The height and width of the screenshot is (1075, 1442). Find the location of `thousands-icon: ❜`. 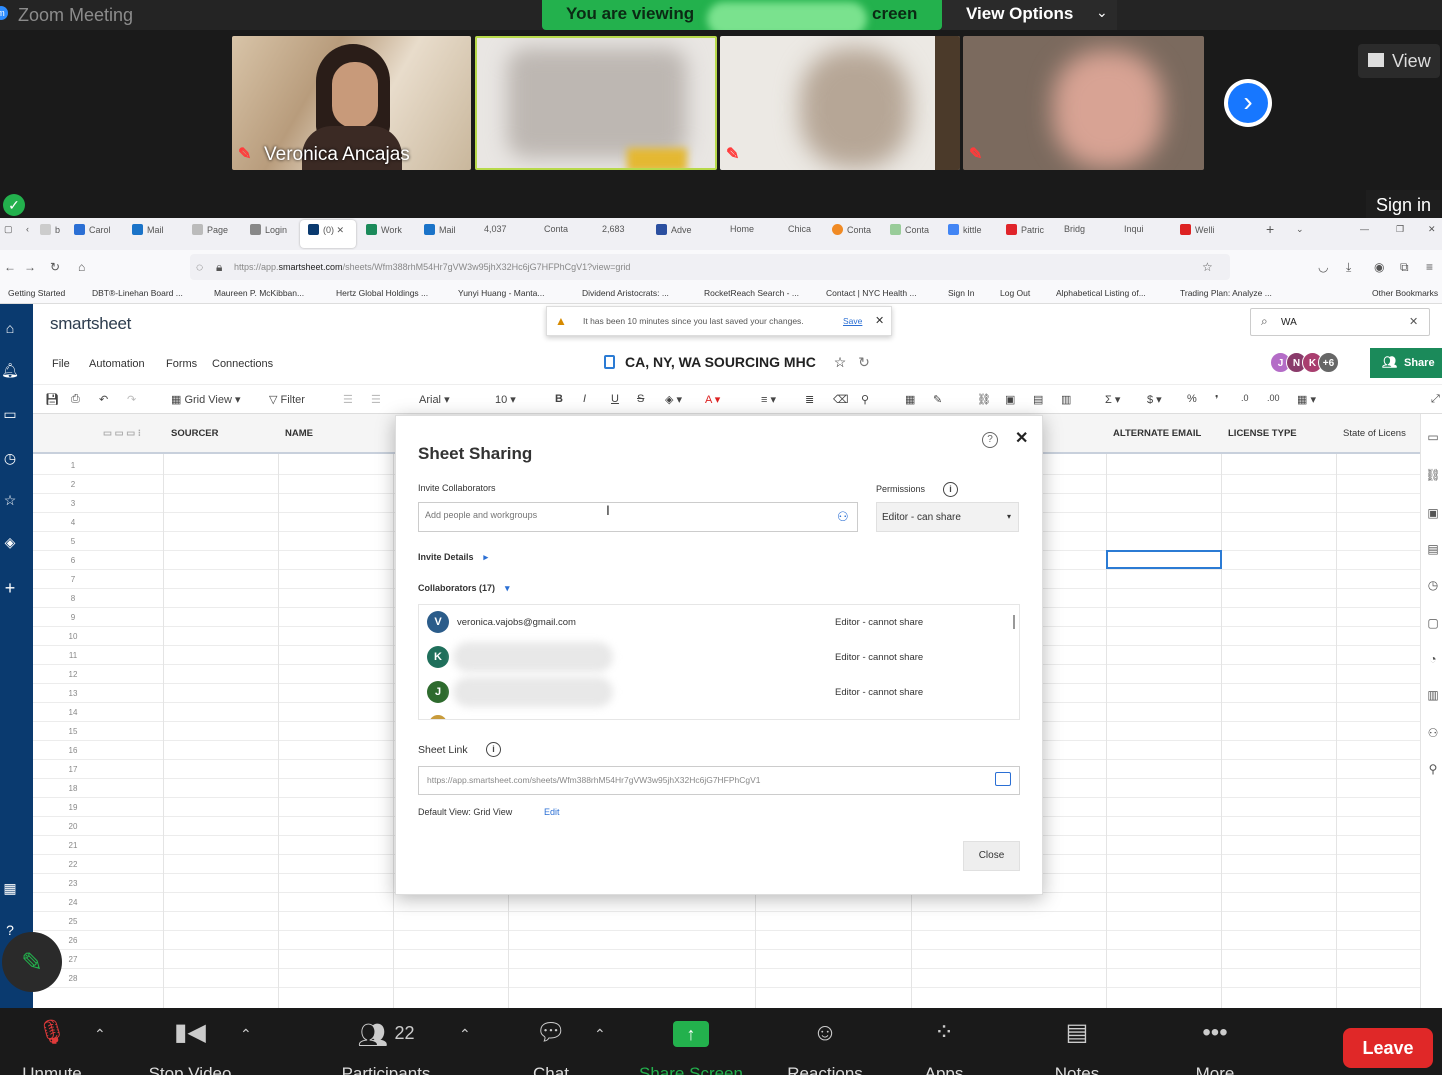

thousands-icon: ❜ is located at coordinates (1217, 399).